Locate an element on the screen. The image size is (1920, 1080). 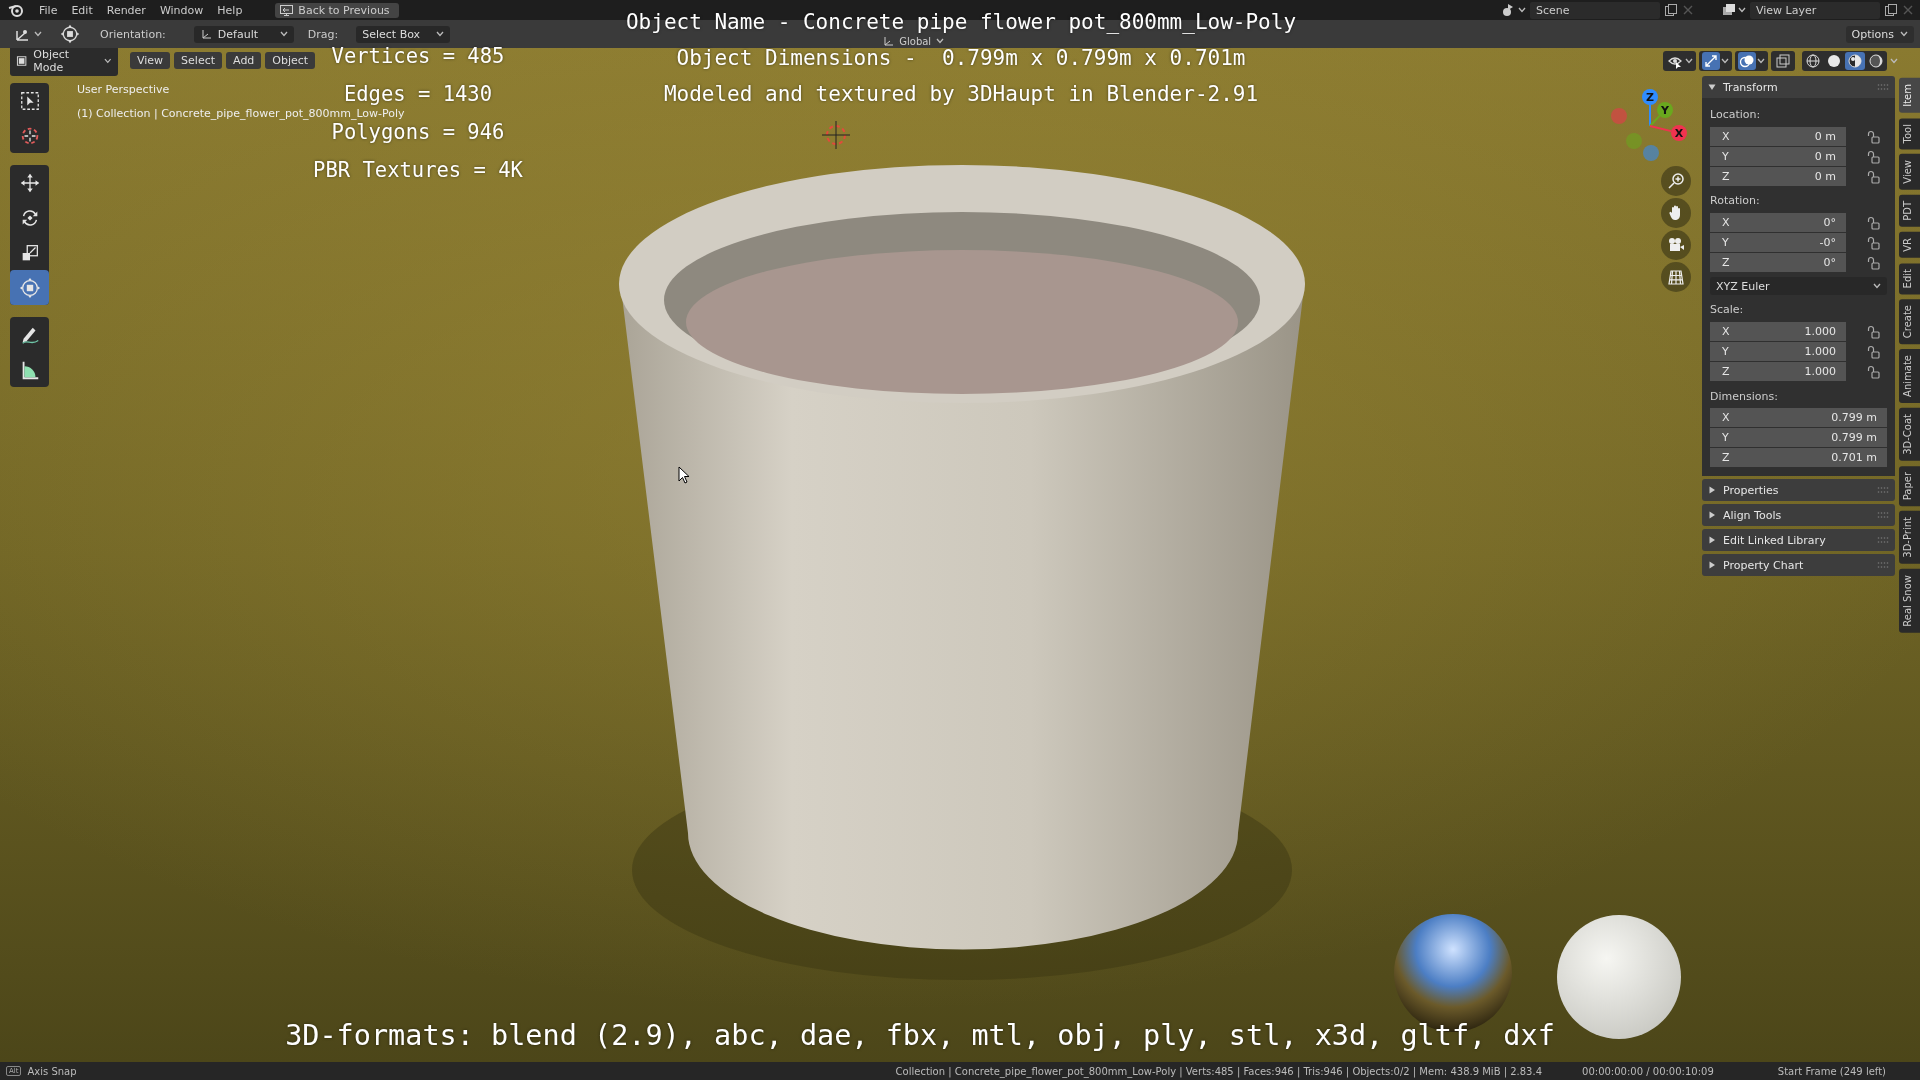
overlay-toggle is located at coordinates (1747, 60).